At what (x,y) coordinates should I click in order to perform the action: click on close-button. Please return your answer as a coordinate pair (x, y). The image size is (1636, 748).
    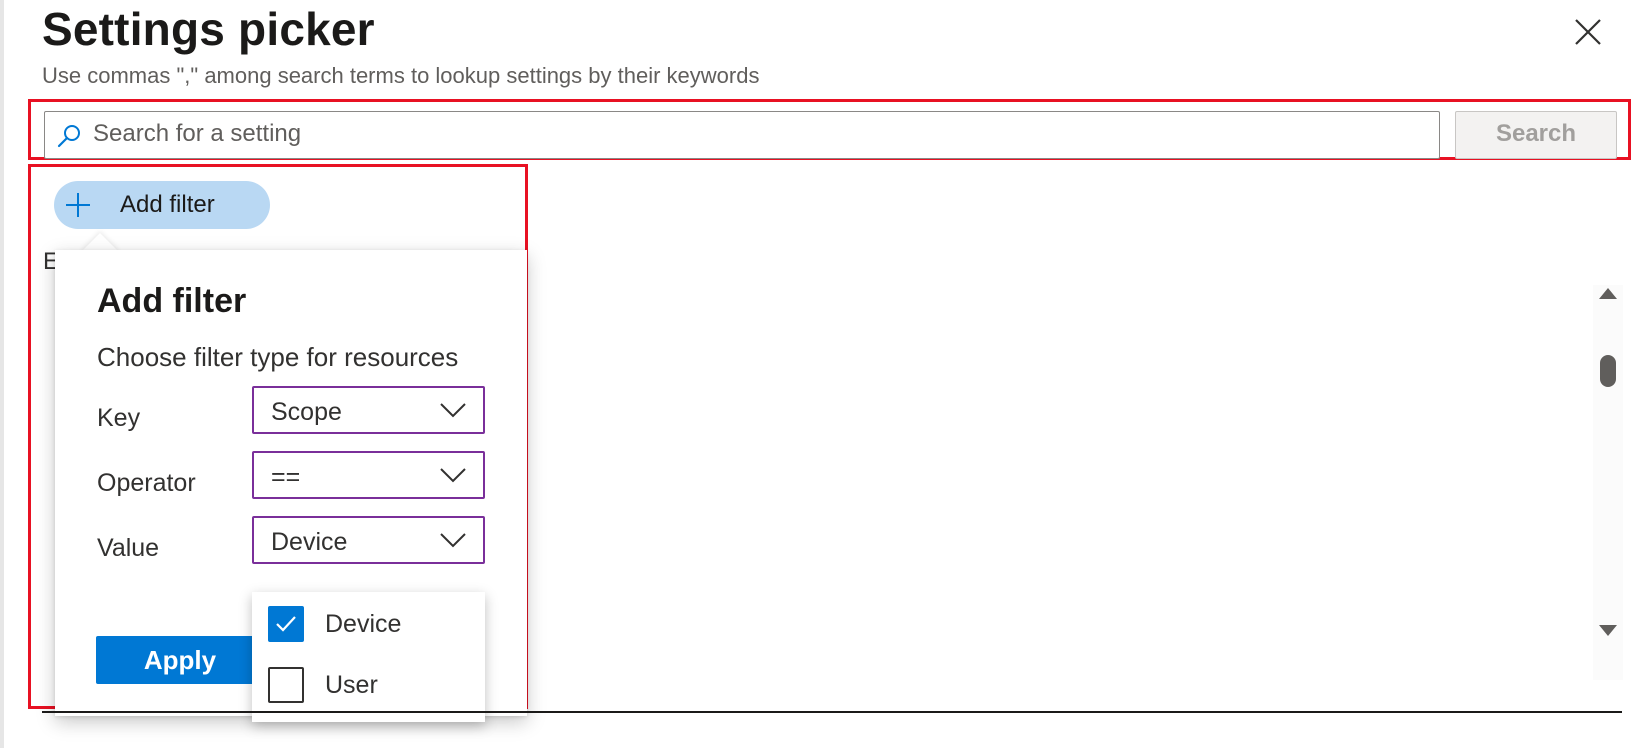
    Looking at the image, I should click on (1588, 32).